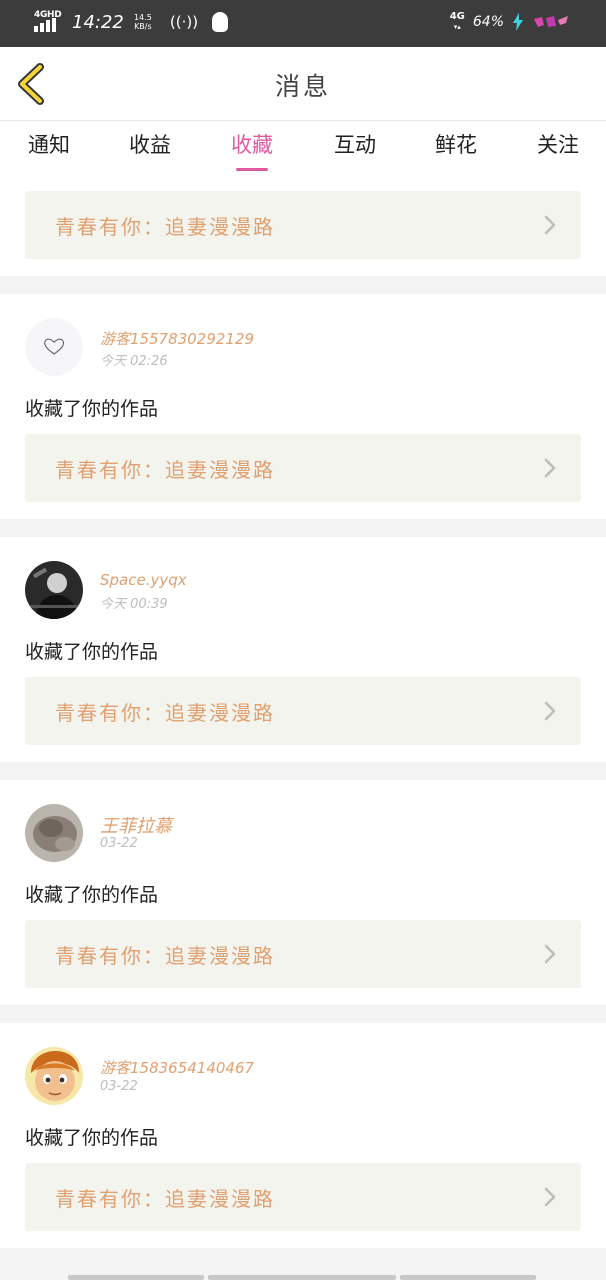 The width and height of the screenshot is (606, 1280). What do you see at coordinates (303, 1277) in the screenshot?
I see `next-card-peek` at bounding box center [303, 1277].